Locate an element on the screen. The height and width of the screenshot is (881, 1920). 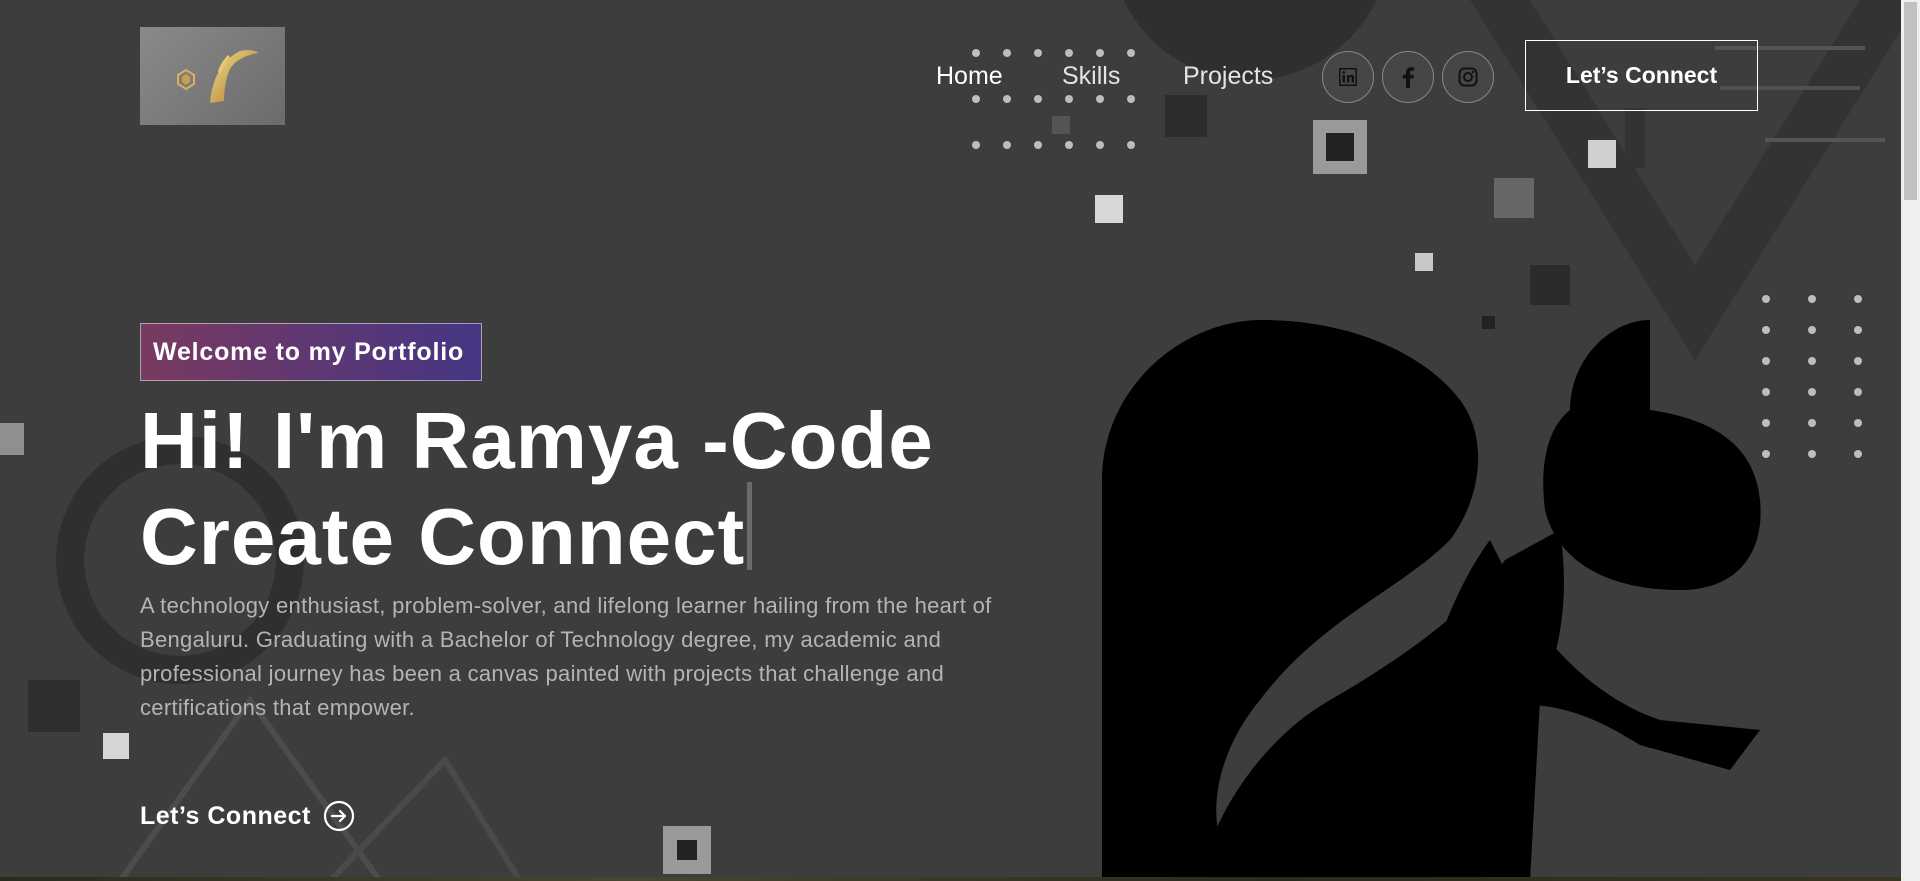
instagram-icon is located at coordinates (1468, 77).